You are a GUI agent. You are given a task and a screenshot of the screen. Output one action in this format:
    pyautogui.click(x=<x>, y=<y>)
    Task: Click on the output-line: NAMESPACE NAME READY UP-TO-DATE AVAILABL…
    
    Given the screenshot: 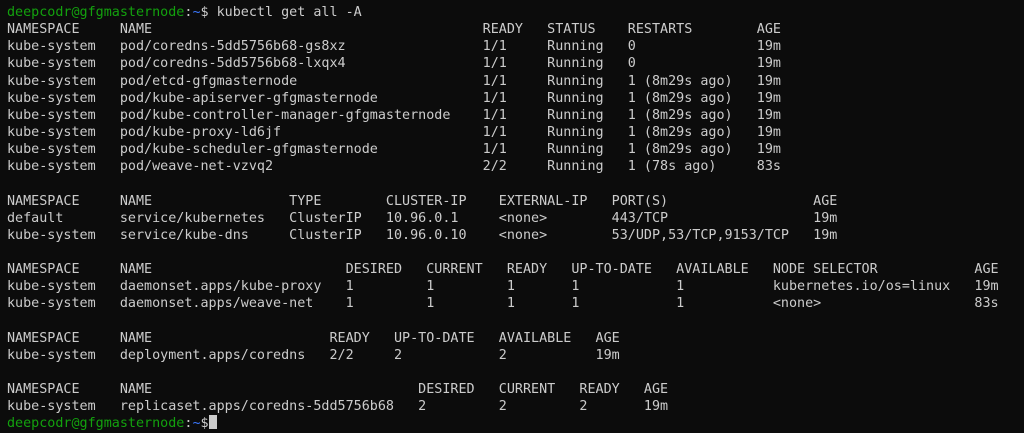 What is the action you would take?
    pyautogui.click(x=313, y=338)
    